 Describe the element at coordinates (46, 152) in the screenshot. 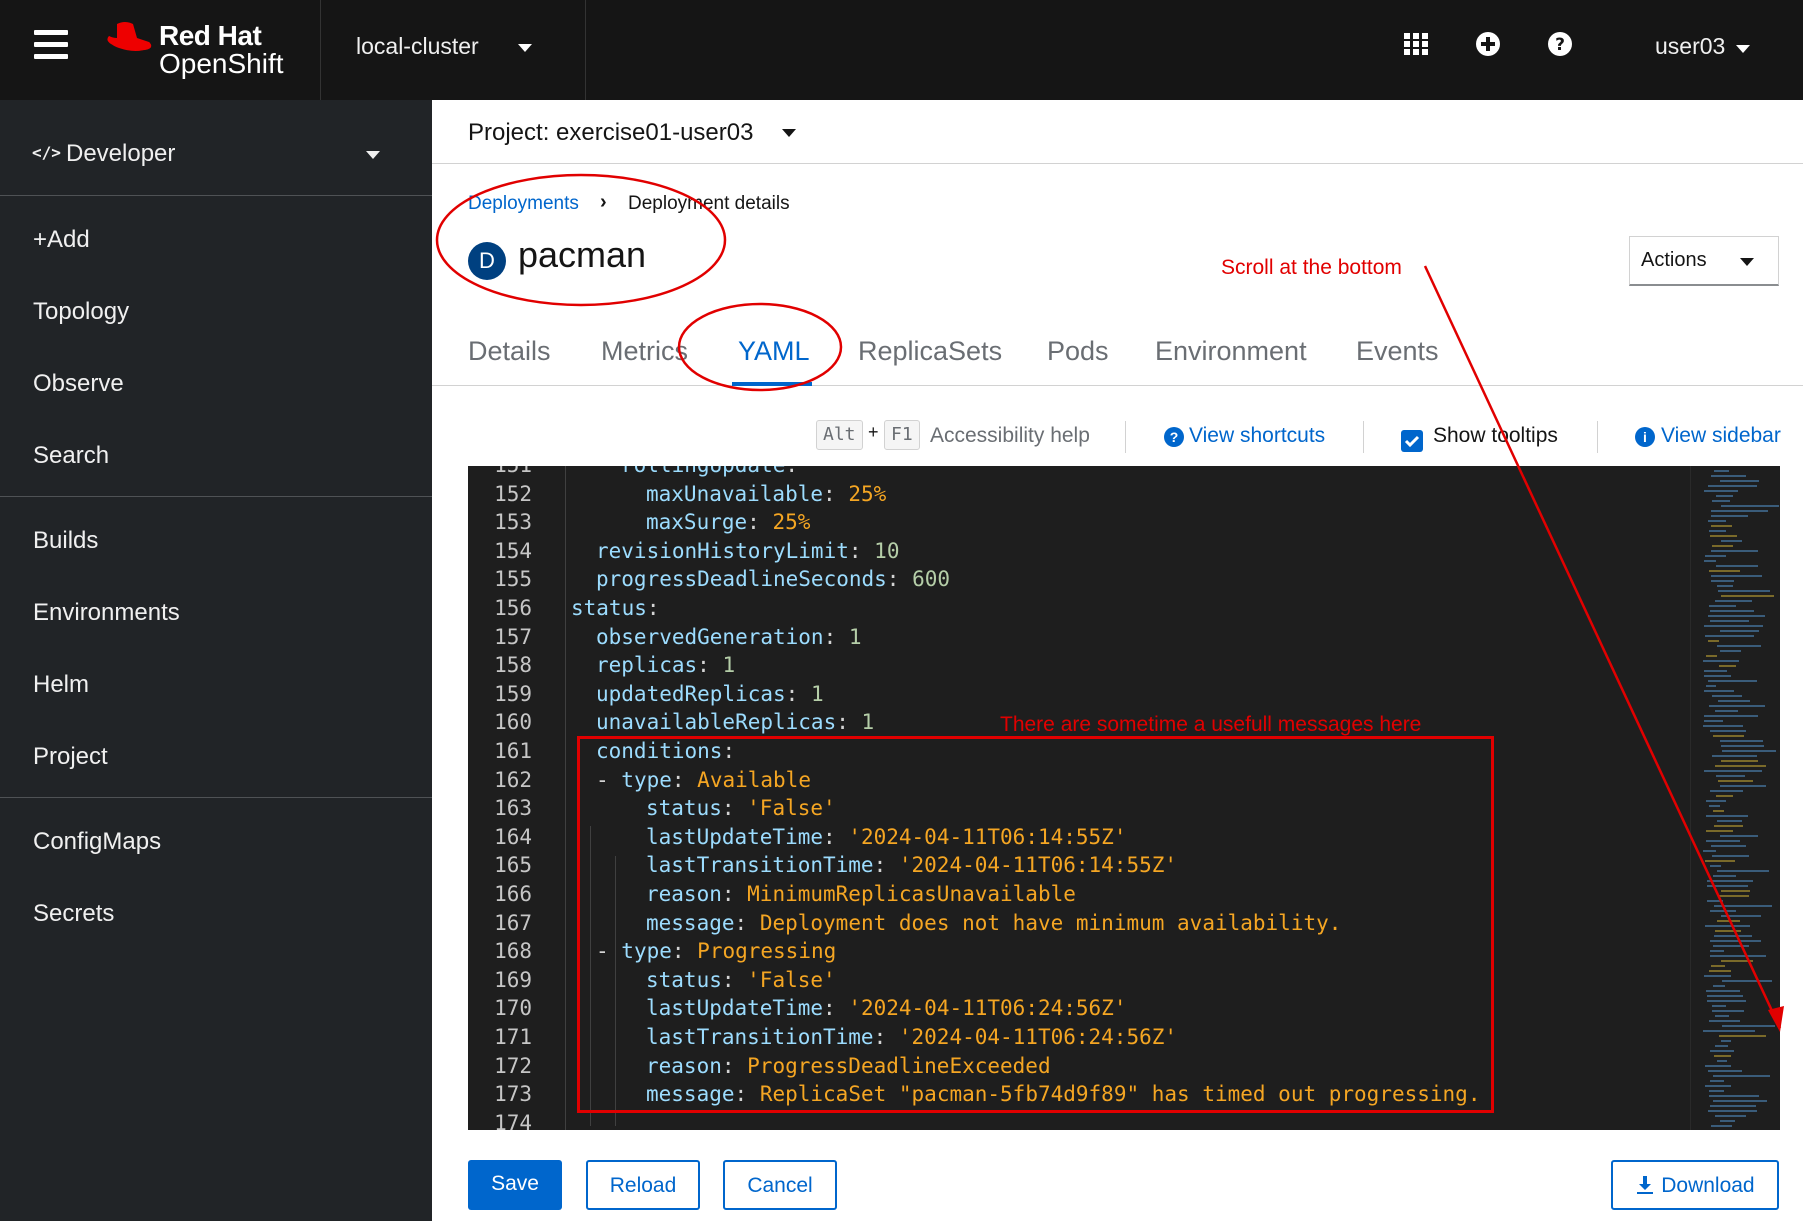

I see `code-icon: </>` at that location.